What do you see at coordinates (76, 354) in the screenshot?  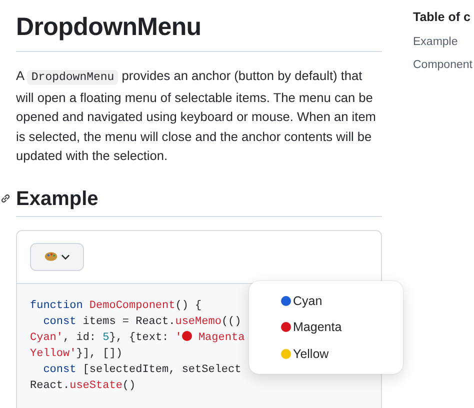 I see `code-line: Yellow'}], [])` at bounding box center [76, 354].